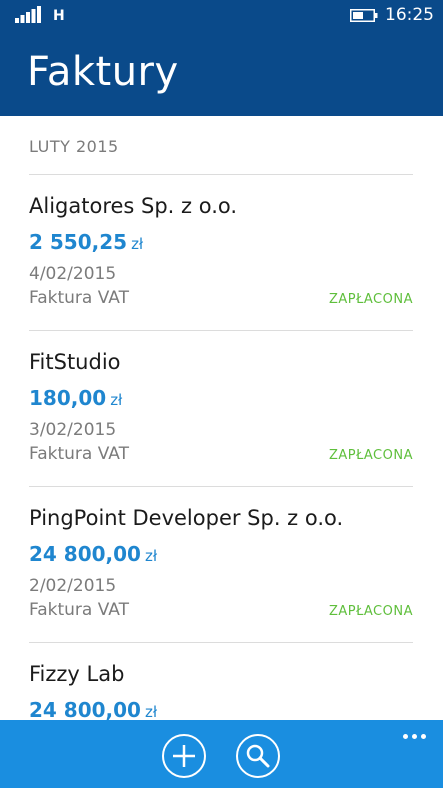  I want to click on invoice-amount: 2 550,25 zł, so click(86, 242).